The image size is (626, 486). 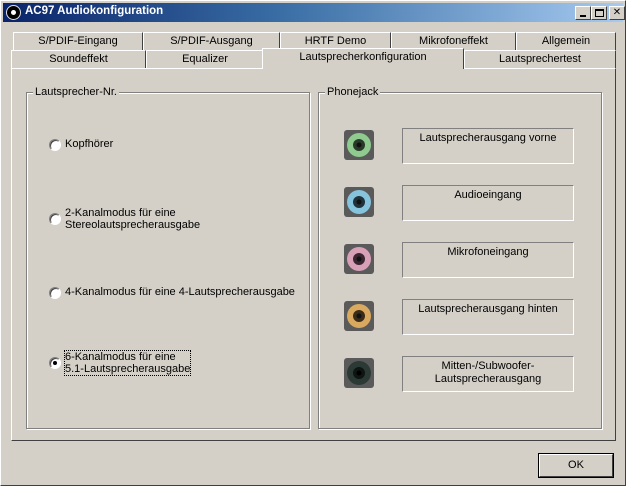 What do you see at coordinates (359, 145) in the screenshot?
I see `front-output-jack-icon` at bounding box center [359, 145].